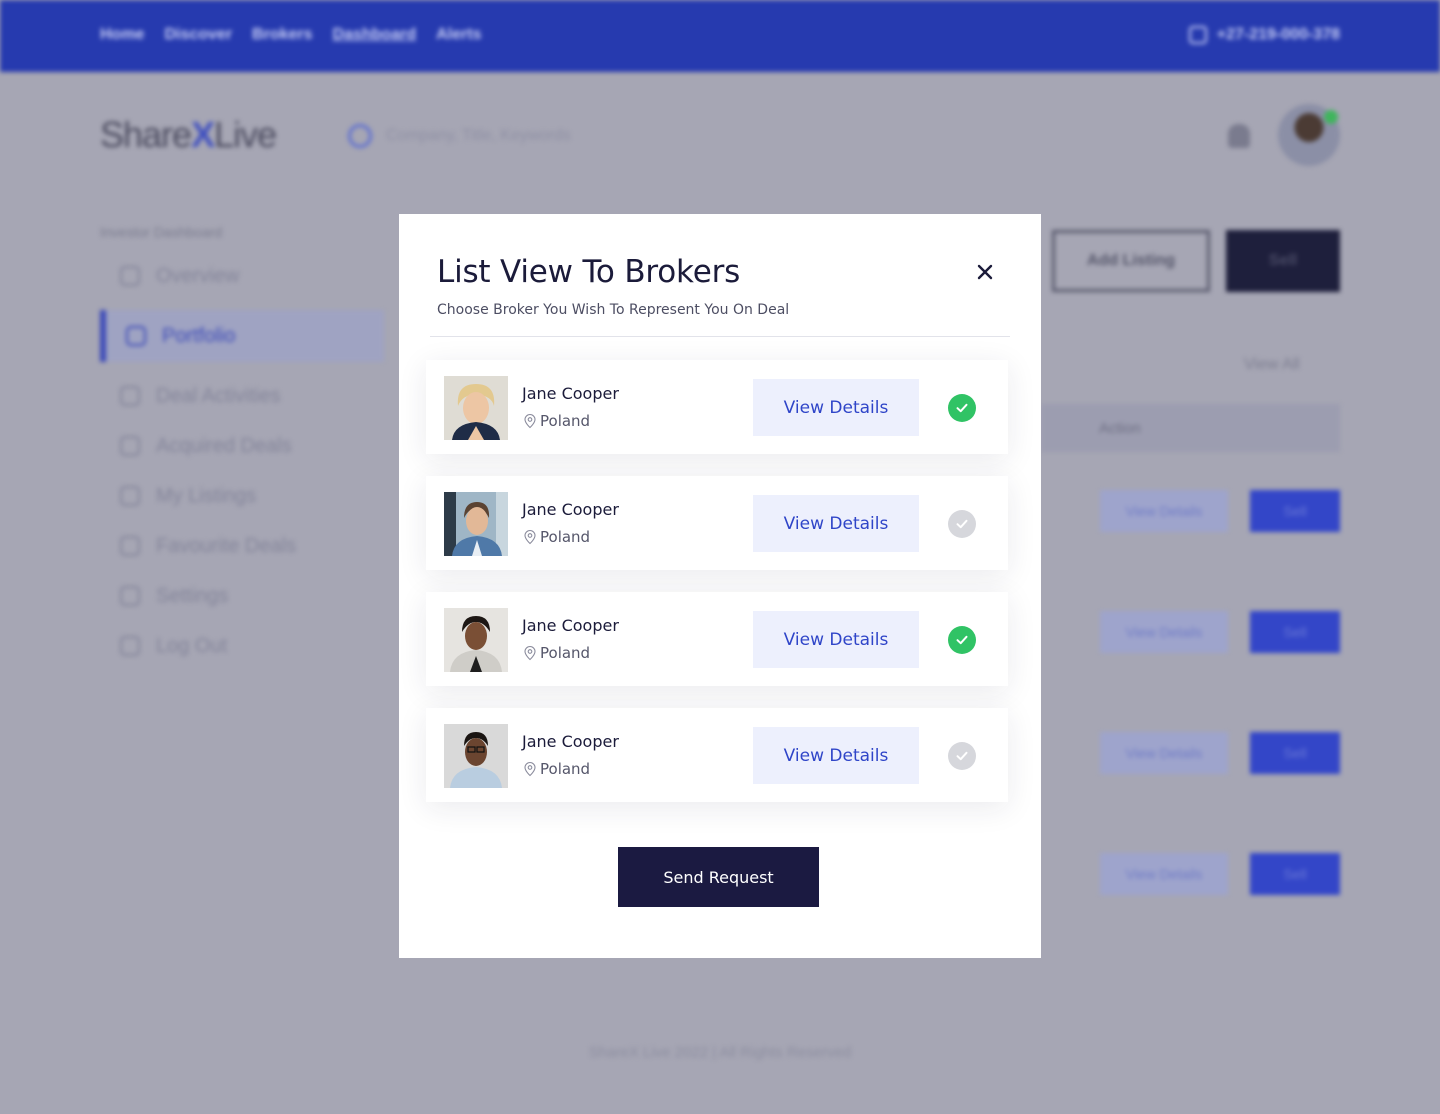 The height and width of the screenshot is (1114, 1440). I want to click on online-status-dot, so click(1331, 117).